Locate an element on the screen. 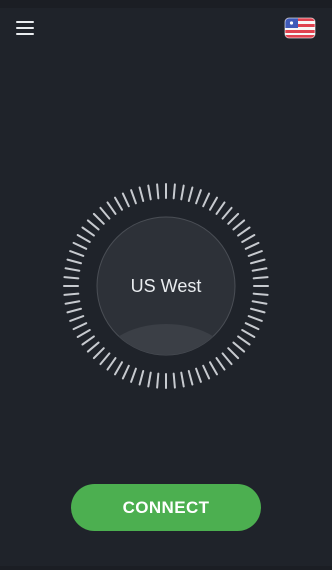 This screenshot has width=332, height=570. server-circle is located at coordinates (166, 286).